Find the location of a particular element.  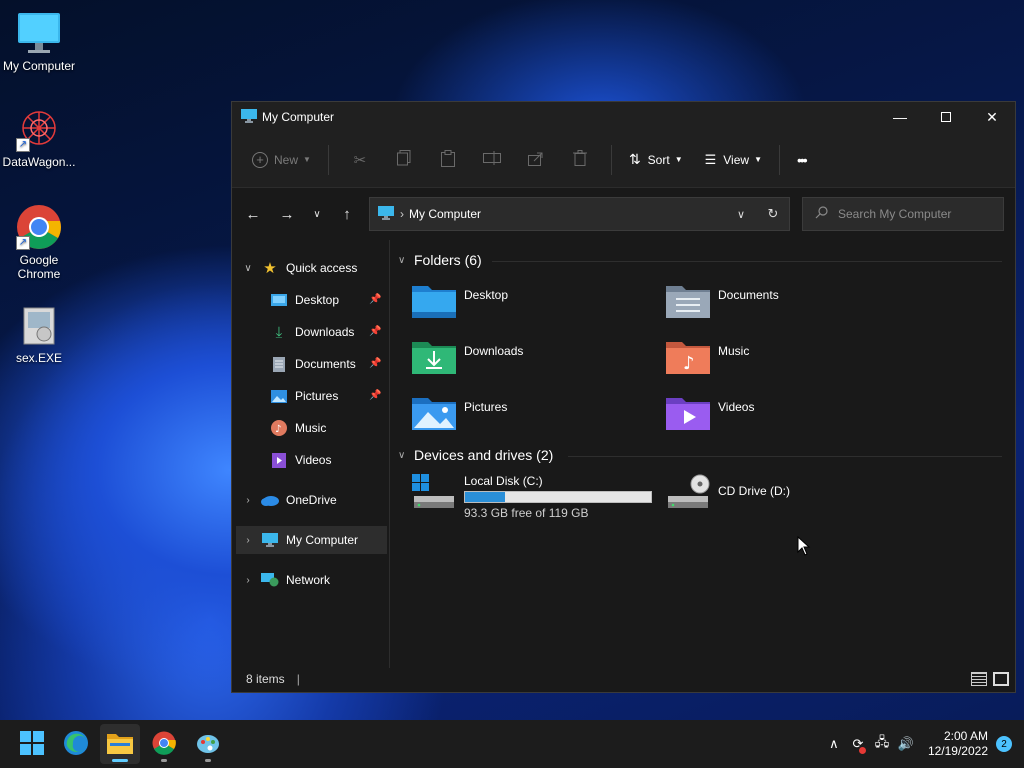

volume-button: 🔊 is located at coordinates (906, 744).